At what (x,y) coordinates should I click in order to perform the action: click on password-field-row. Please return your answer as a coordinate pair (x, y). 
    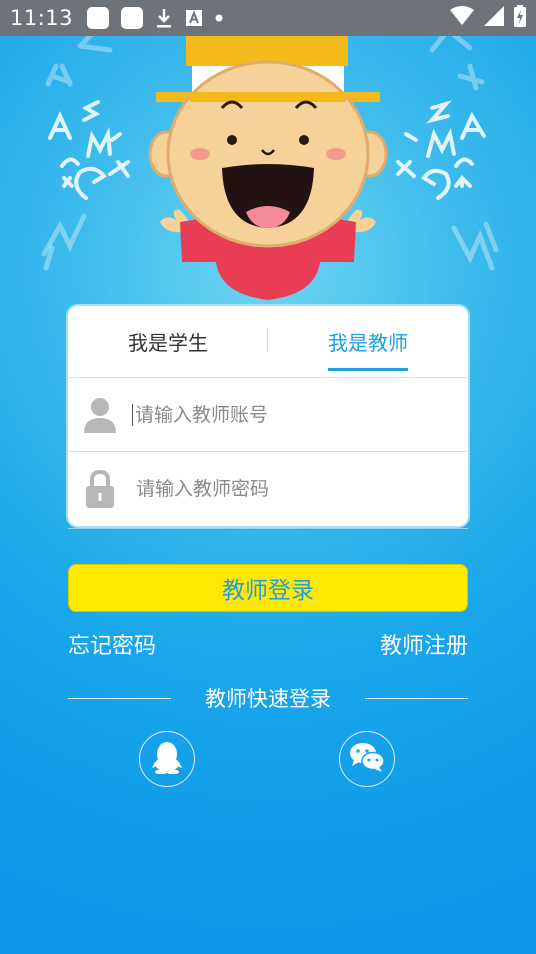
    Looking at the image, I should click on (268, 489).